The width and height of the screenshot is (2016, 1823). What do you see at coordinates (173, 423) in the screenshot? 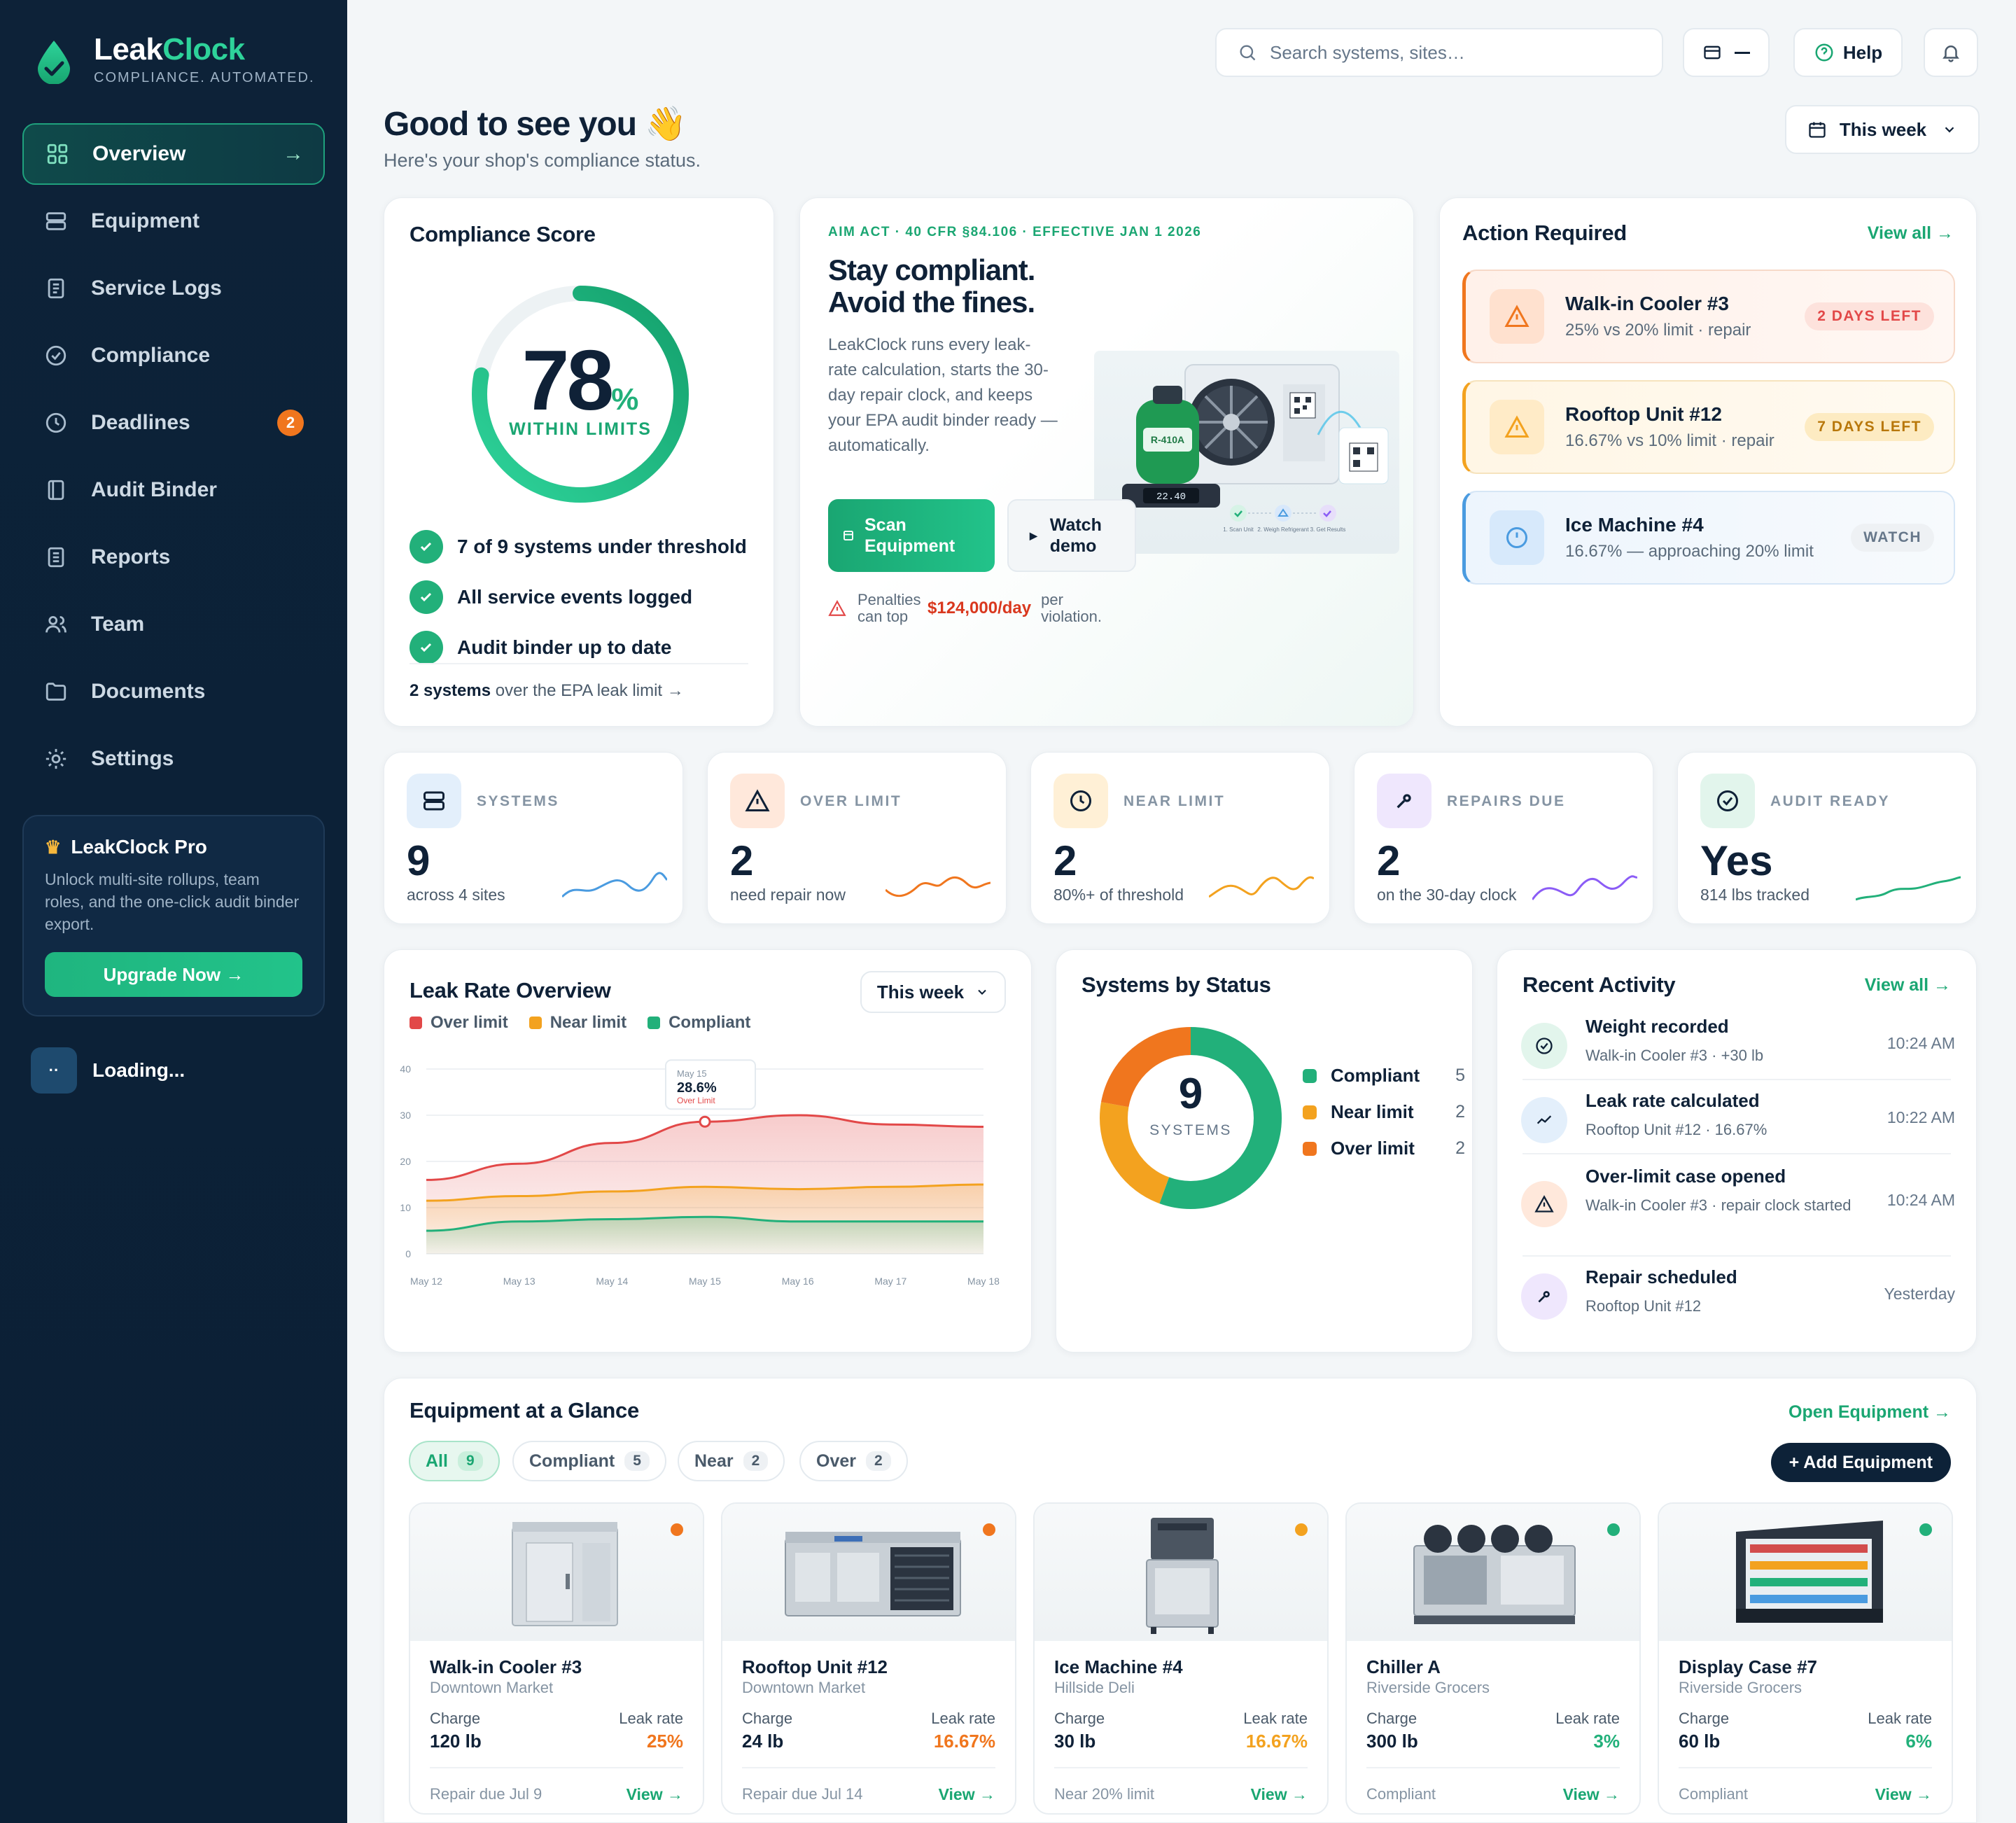
I see `sidebar-item-deadlines: Deadlines 2` at bounding box center [173, 423].